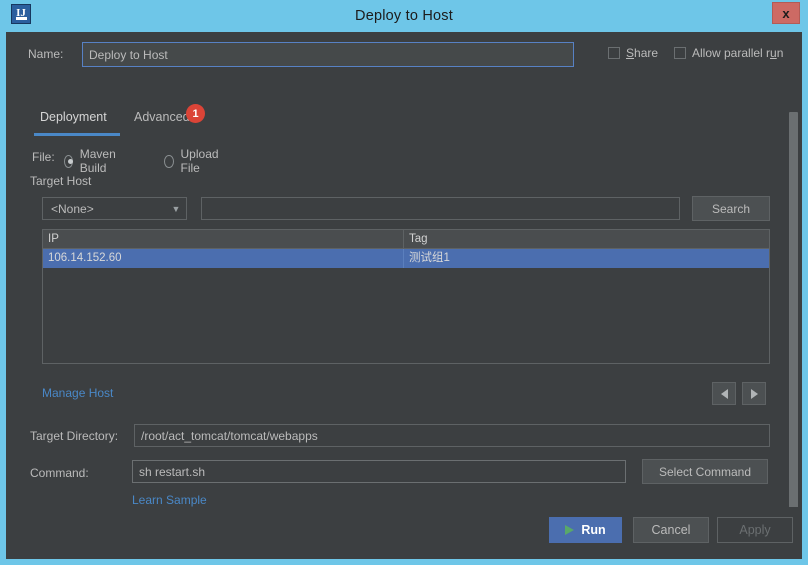 The height and width of the screenshot is (565, 808). I want to click on allow-parallel-run-checkbox-box, so click(680, 53).